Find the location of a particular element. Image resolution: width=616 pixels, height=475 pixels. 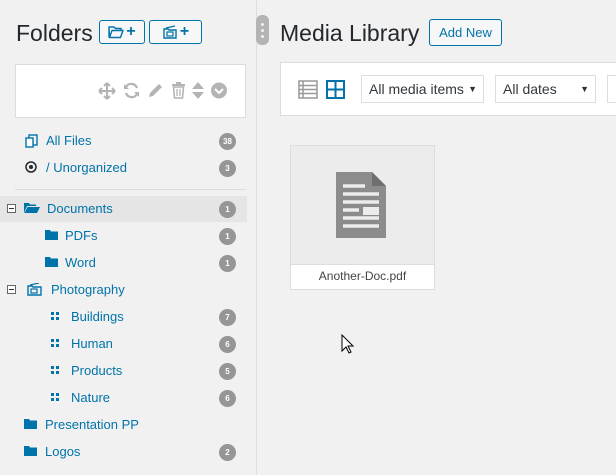

count-badge: 3 is located at coordinates (227, 168).